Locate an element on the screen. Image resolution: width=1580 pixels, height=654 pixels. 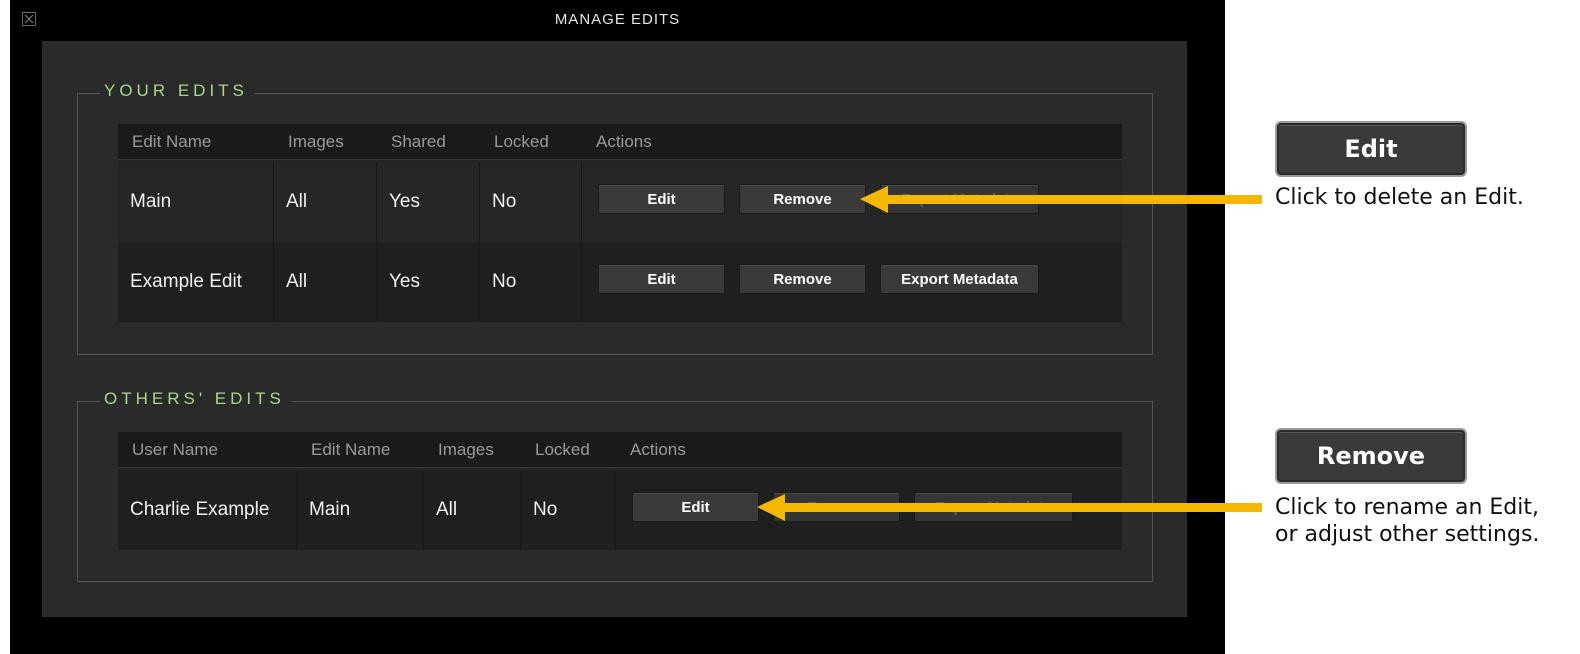
callout-edit-text: Click to delete an Edit. is located at coordinates (1399, 197).